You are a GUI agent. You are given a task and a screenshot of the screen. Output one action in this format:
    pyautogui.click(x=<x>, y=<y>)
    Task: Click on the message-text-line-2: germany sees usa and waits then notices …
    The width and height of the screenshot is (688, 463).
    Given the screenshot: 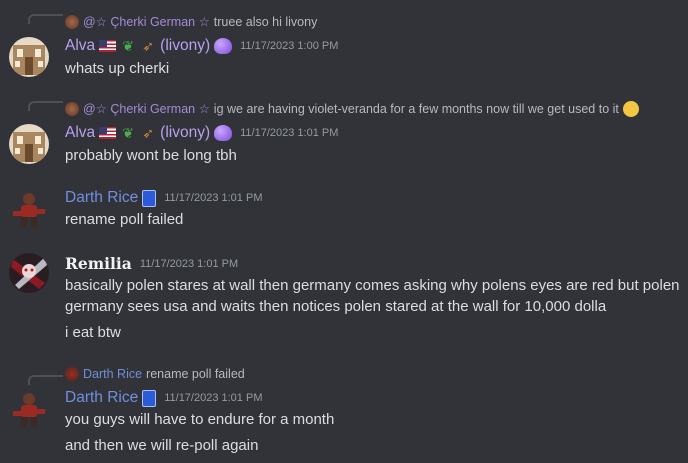 What is the action you would take?
    pyautogui.click(x=336, y=306)
    